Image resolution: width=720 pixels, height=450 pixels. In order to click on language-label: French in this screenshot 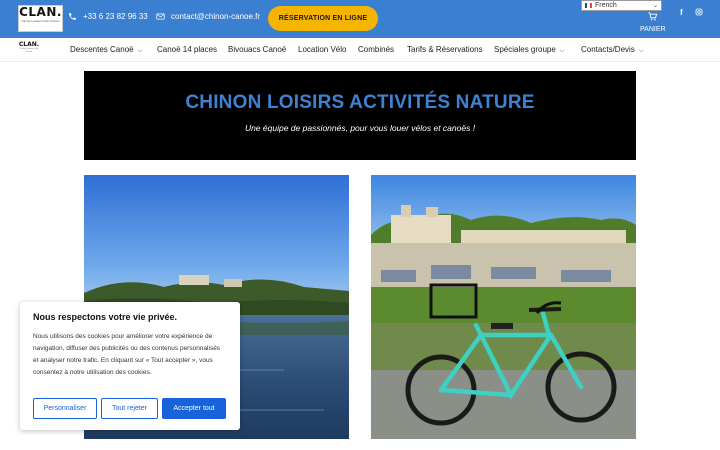, I will do `click(606, 5)`.